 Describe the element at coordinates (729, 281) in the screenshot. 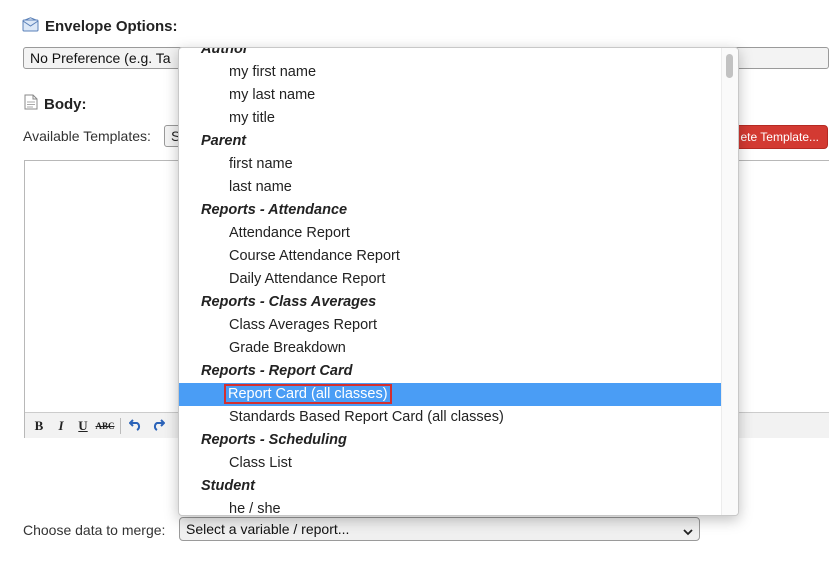

I see `dropdown-scrollbar` at that location.